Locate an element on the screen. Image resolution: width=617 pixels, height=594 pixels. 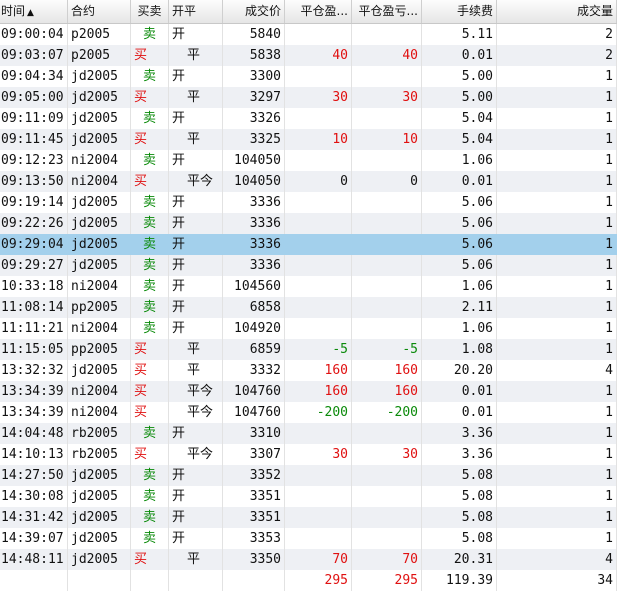
table-row: 09:11:09 jd2005 卖开 3326 5.04 1 is located at coordinates (308, 118).